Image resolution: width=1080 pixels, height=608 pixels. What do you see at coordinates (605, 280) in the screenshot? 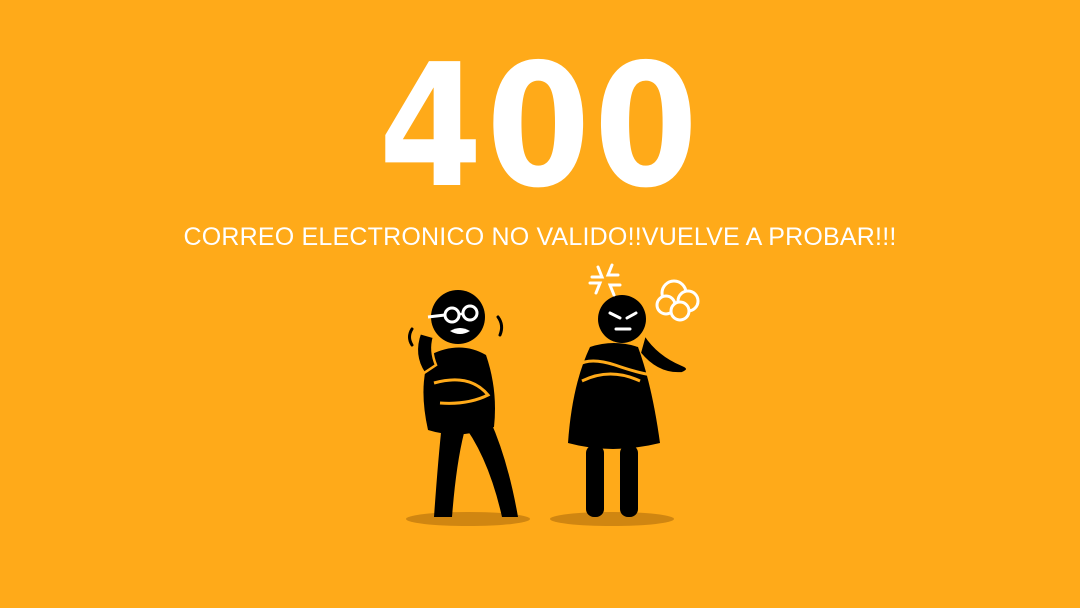
I see `anger-symbol-icon` at bounding box center [605, 280].